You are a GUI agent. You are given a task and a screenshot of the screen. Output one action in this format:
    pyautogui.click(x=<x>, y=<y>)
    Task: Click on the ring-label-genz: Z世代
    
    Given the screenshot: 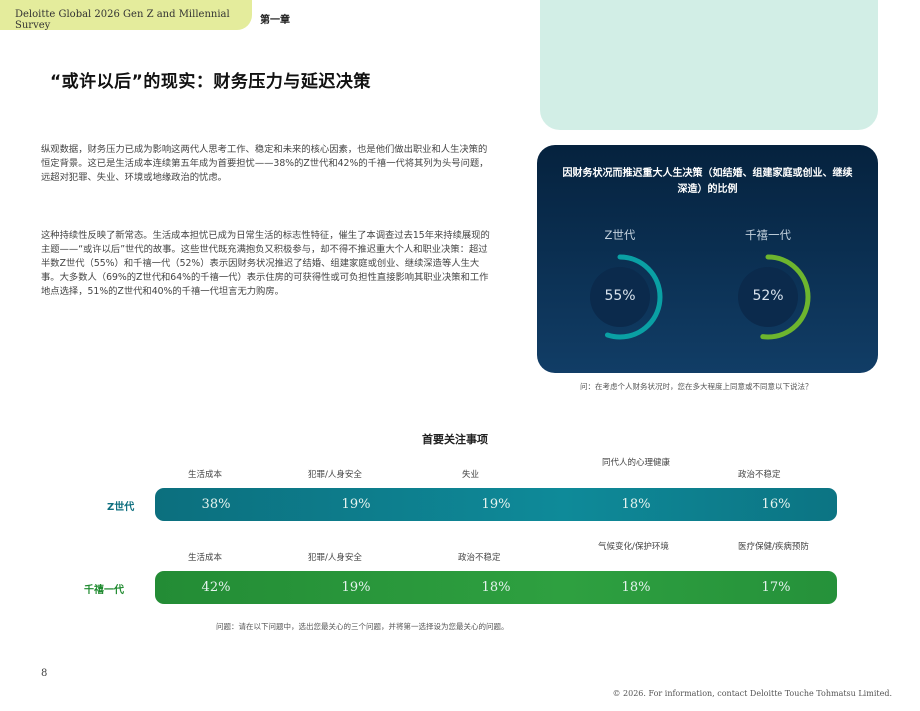 What is the action you would take?
    pyautogui.click(x=620, y=235)
    